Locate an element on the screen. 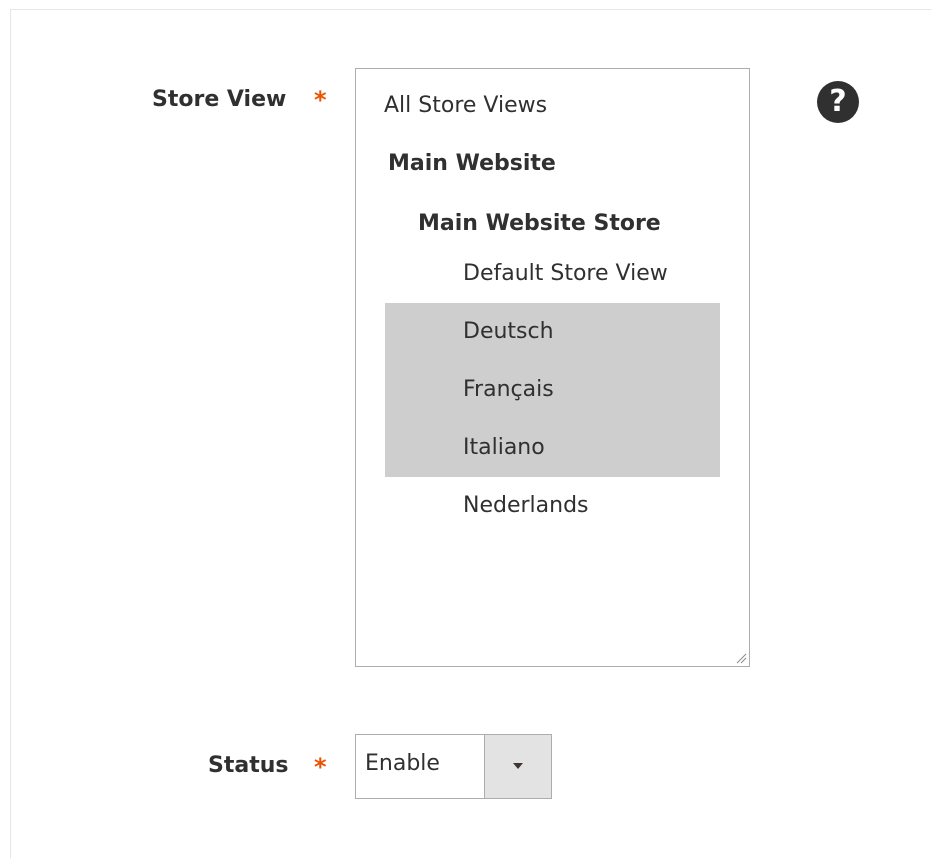 This screenshot has width=931, height=858. option-italiano: Italiano is located at coordinates (504, 447).